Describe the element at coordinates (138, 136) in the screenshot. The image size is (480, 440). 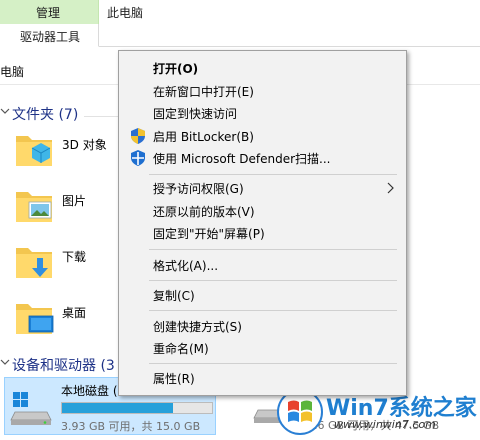
I see `uac-shield-icon` at that location.